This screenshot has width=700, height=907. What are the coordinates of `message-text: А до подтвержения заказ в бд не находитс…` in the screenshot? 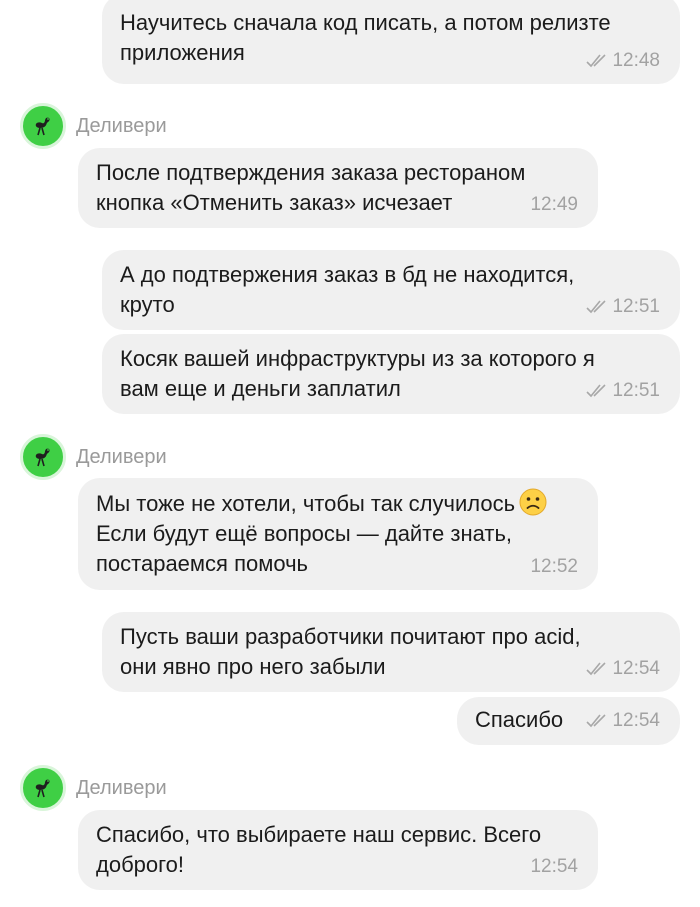 It's located at (347, 289).